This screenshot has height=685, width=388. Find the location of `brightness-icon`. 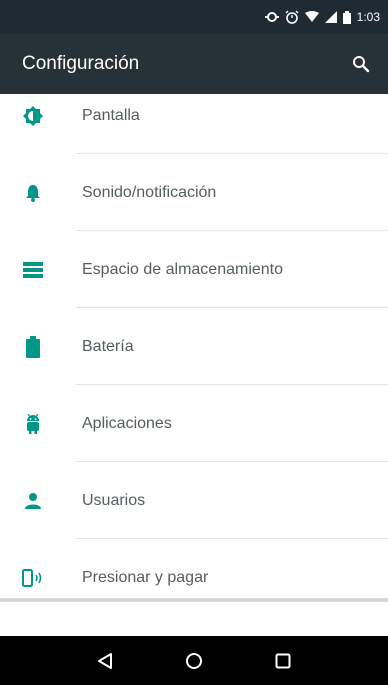

brightness-icon is located at coordinates (33, 116).